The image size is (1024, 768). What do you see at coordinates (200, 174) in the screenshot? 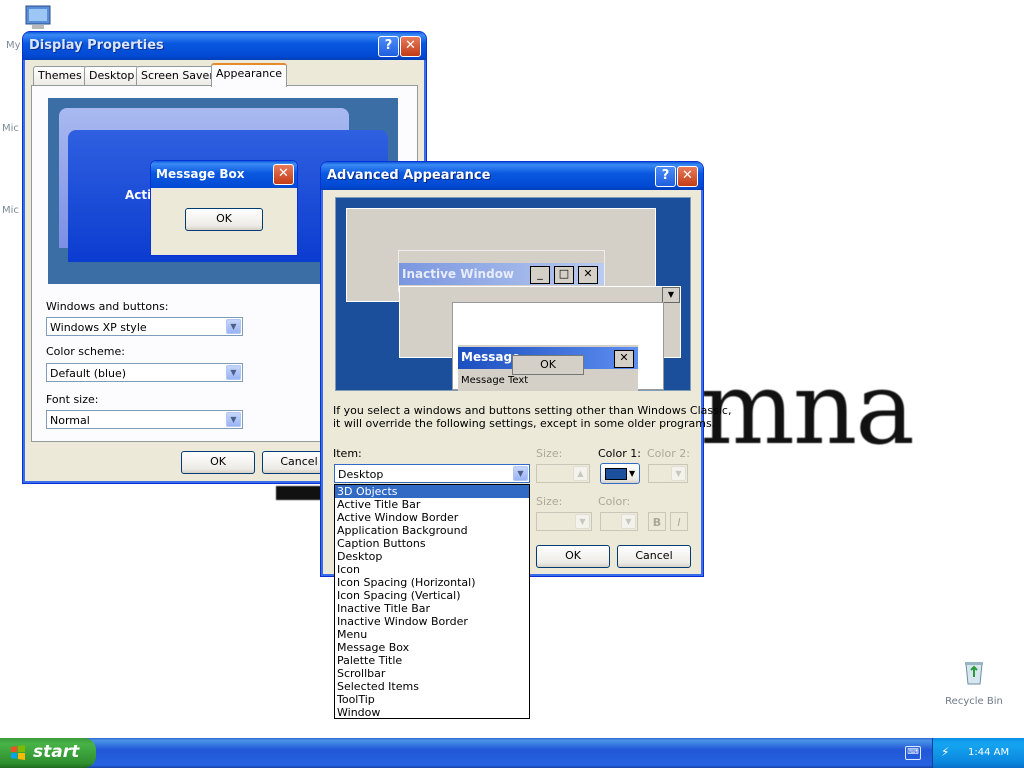
I see `preview-message-title: Message Box` at bounding box center [200, 174].